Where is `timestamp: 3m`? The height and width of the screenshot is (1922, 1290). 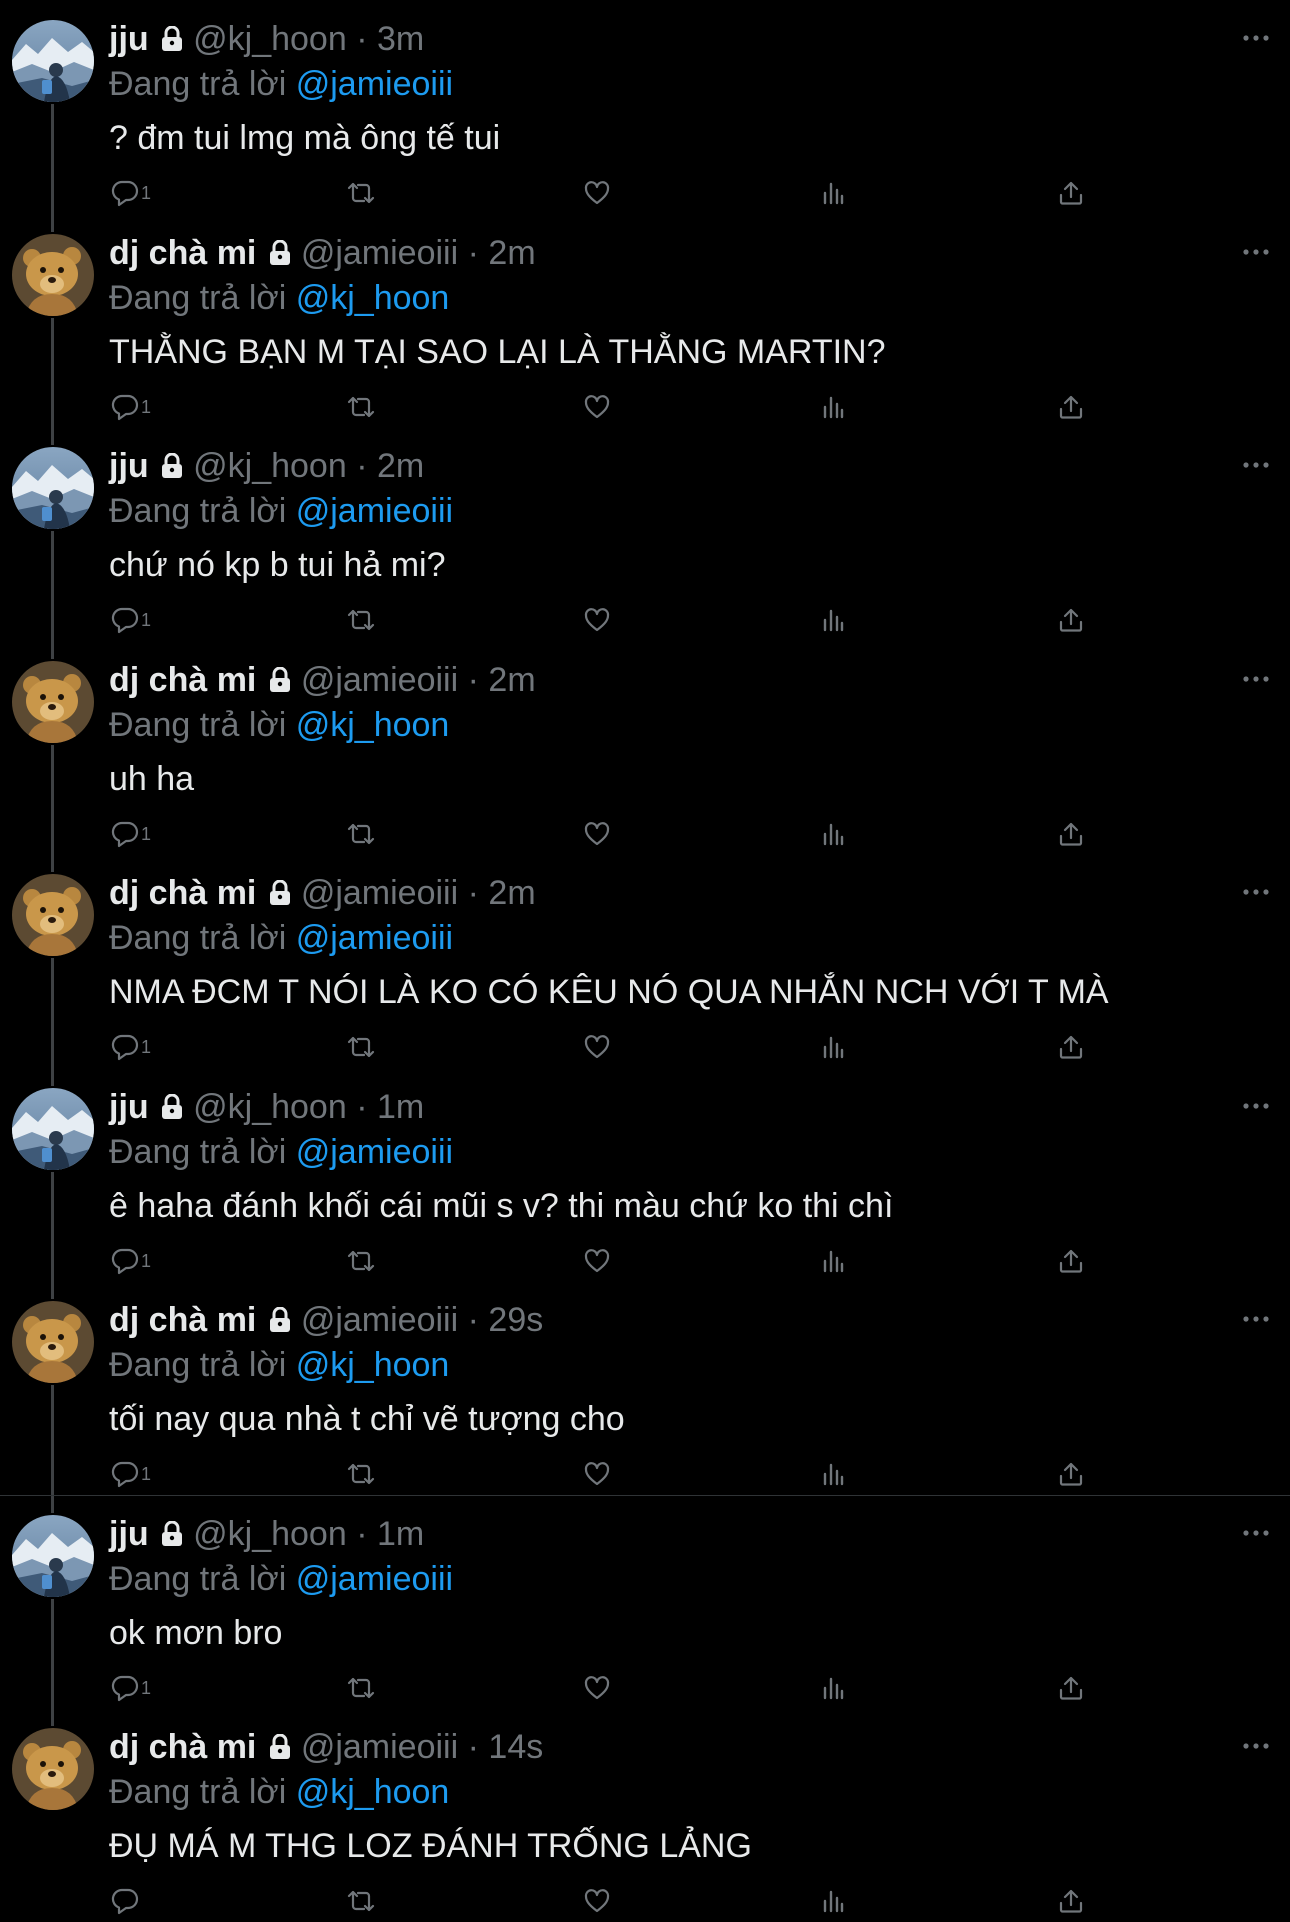 timestamp: 3m is located at coordinates (400, 39).